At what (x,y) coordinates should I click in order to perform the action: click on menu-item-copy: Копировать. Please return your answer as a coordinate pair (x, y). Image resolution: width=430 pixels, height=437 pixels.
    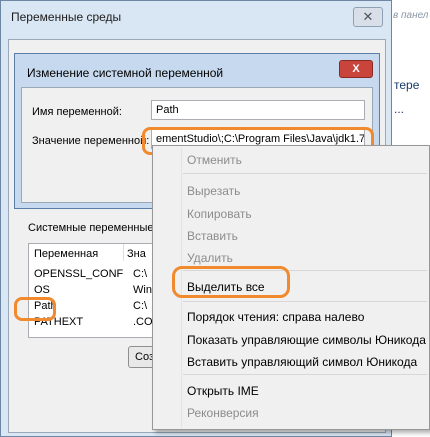
    Looking at the image, I should click on (219, 214).